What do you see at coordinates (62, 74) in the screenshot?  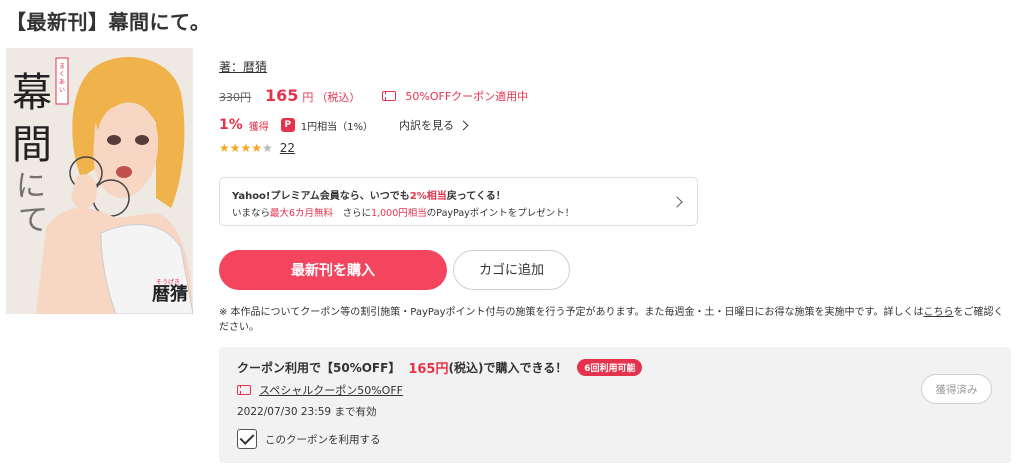 I see `svg-text: く` at bounding box center [62, 74].